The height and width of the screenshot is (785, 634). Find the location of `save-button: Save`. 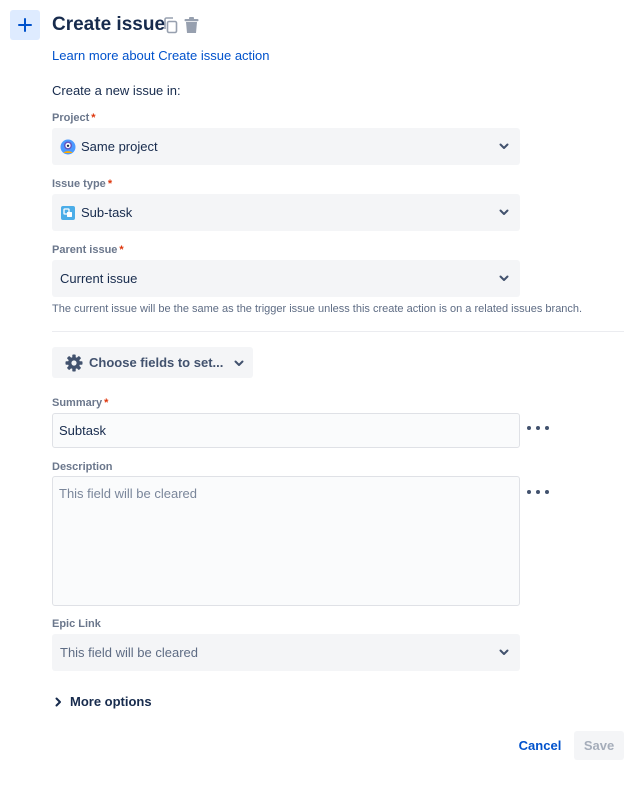

save-button: Save is located at coordinates (599, 745).